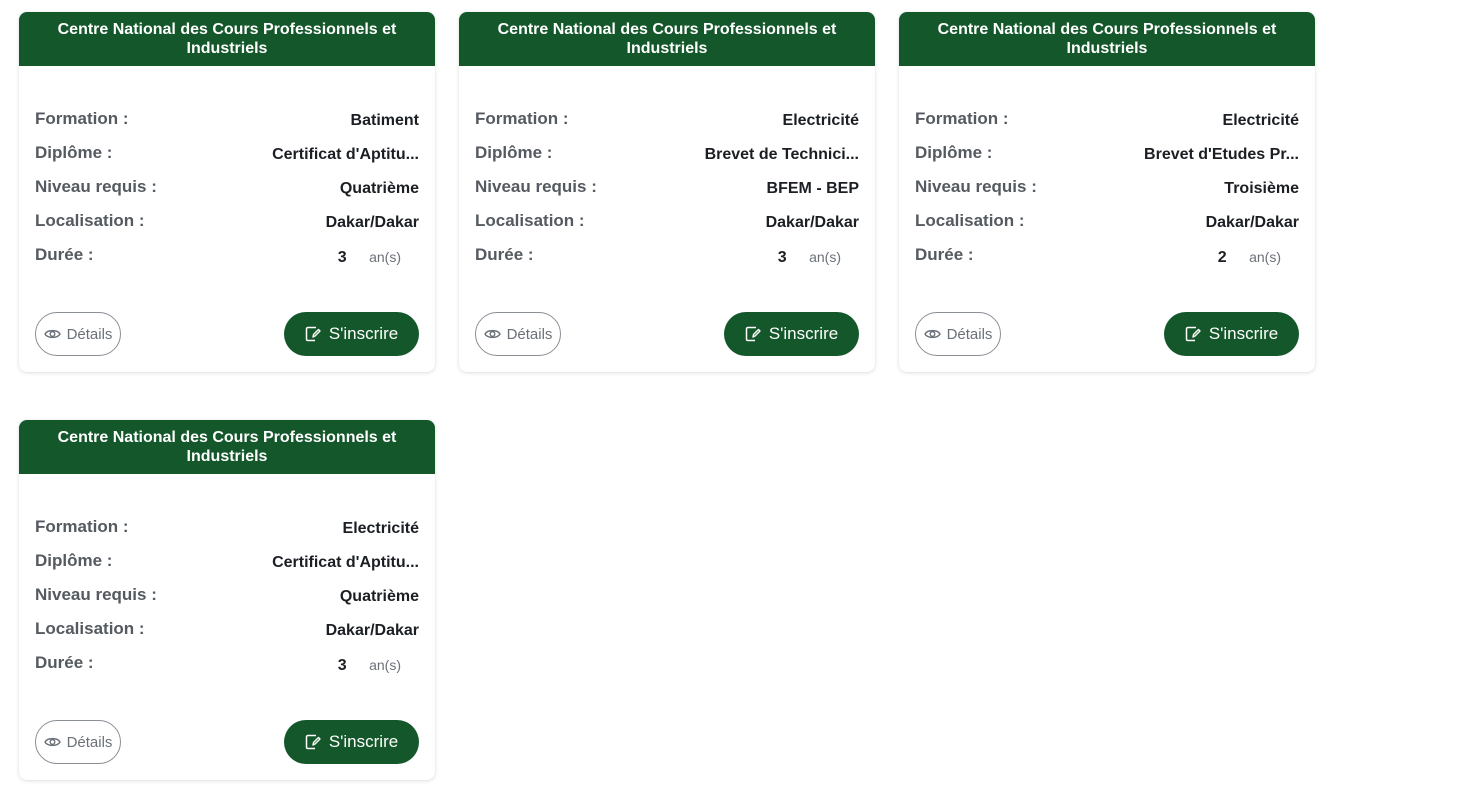  What do you see at coordinates (1107, 261) in the screenshot?
I see `duree-row: Durée : 2 an(s)` at bounding box center [1107, 261].